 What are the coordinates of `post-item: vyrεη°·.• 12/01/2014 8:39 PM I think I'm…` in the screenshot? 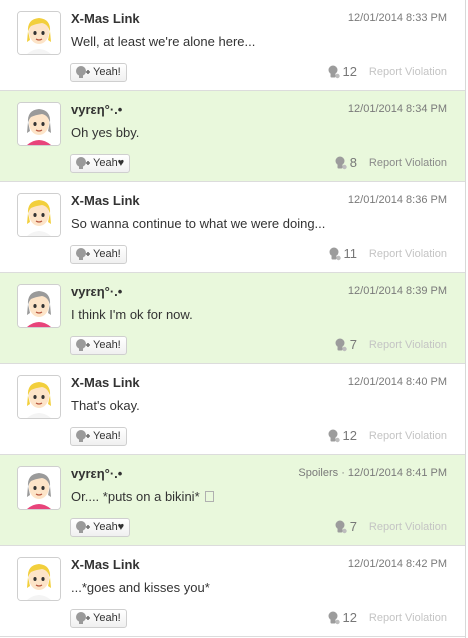 It's located at (232, 318).